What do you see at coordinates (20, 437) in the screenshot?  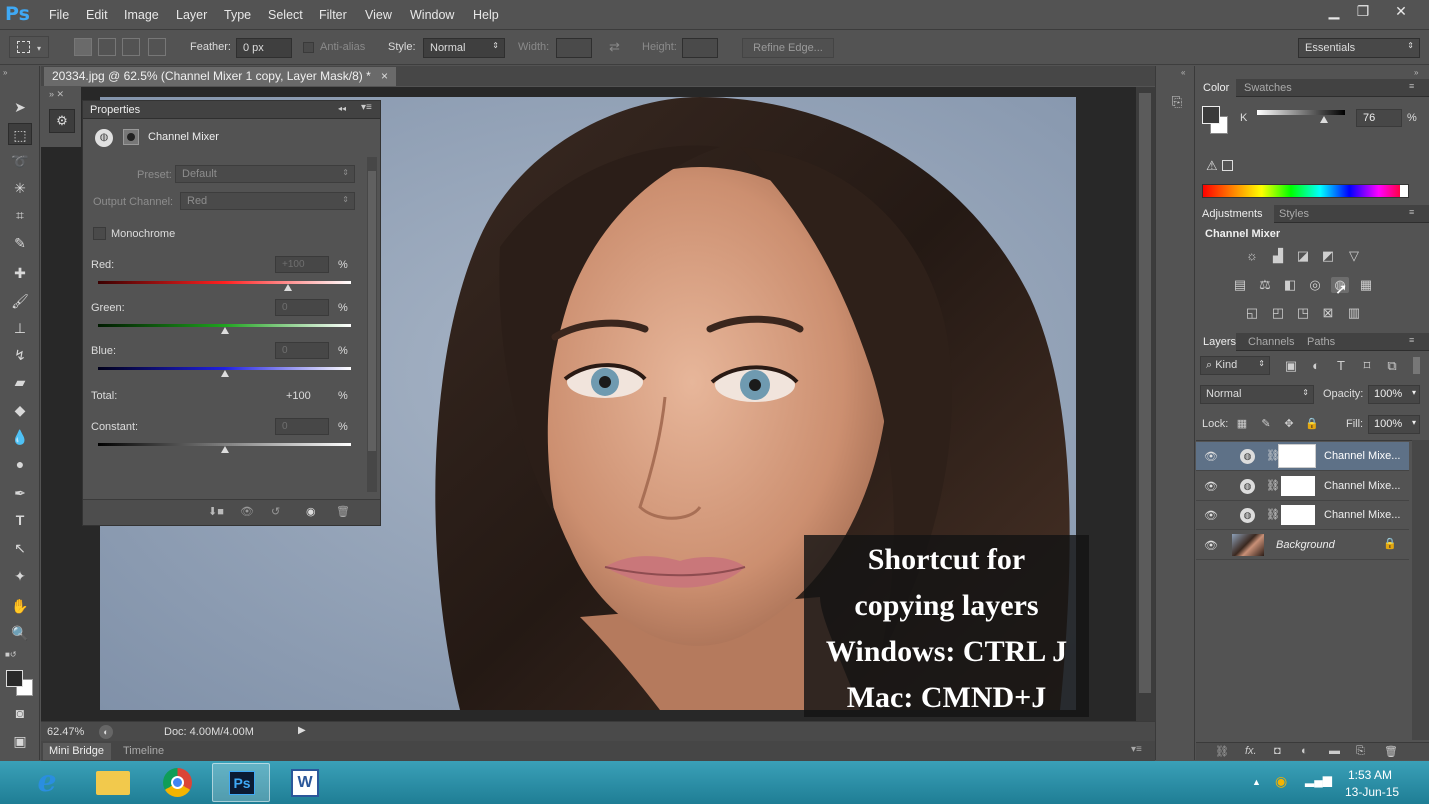 I see `blur-tool-icon: 💧` at bounding box center [20, 437].